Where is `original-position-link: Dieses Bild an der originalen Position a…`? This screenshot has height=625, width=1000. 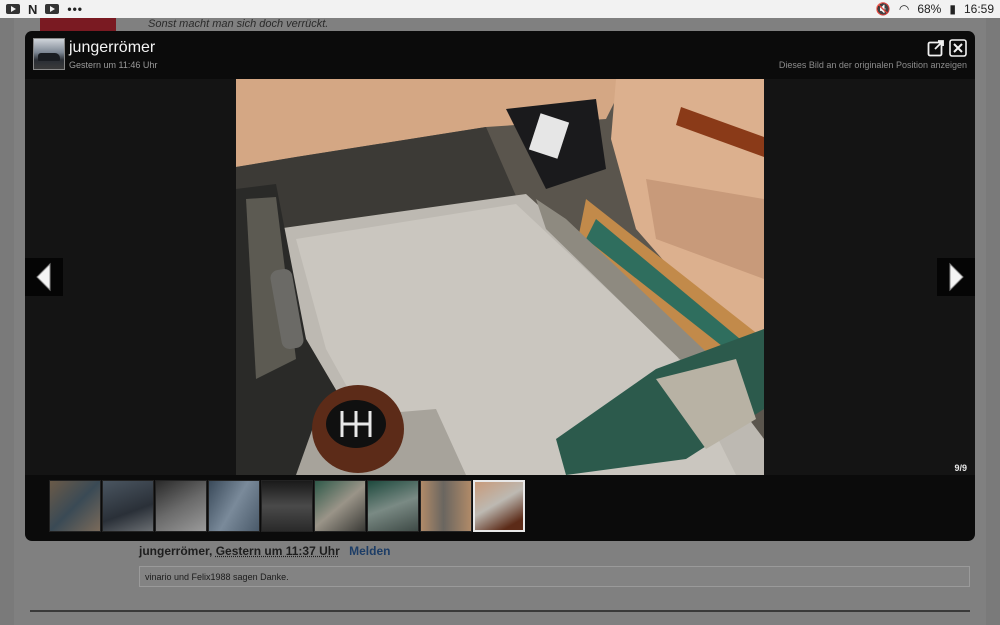
original-position-link: Dieses Bild an der originalen Position a… is located at coordinates (873, 65).